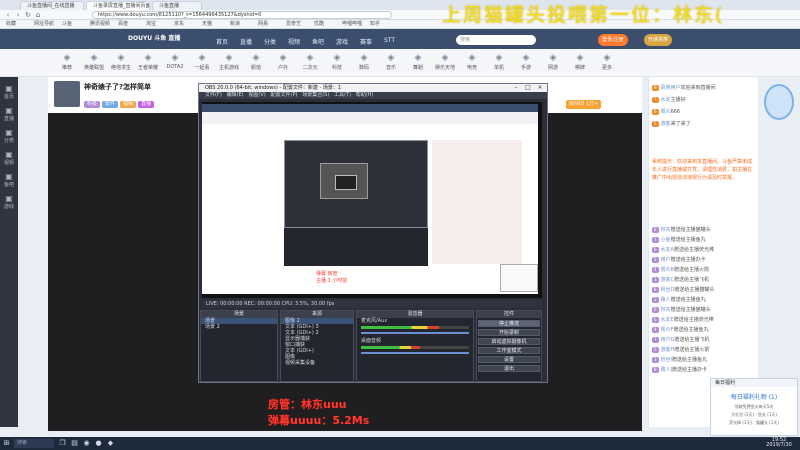 This screenshot has height=450, width=800. What do you see at coordinates (499, 62) in the screenshot?
I see `category-item: ◈ 单机` at bounding box center [499, 62].